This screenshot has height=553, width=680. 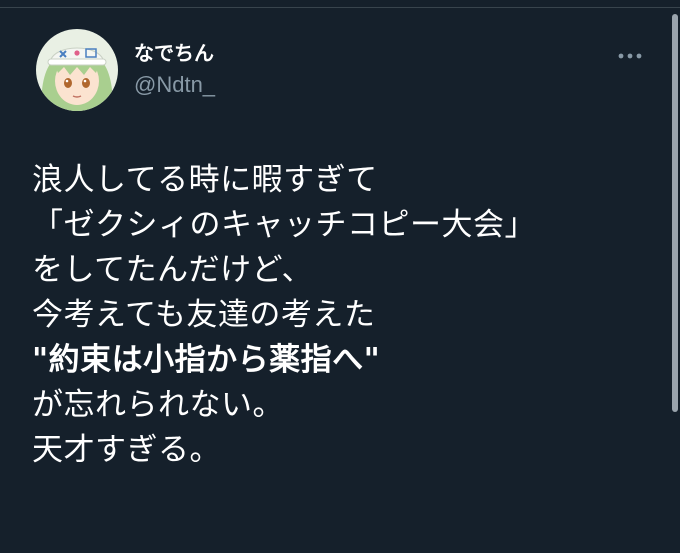 I want to click on tweet-line: 天才すぎる。, so click(x=126, y=450).